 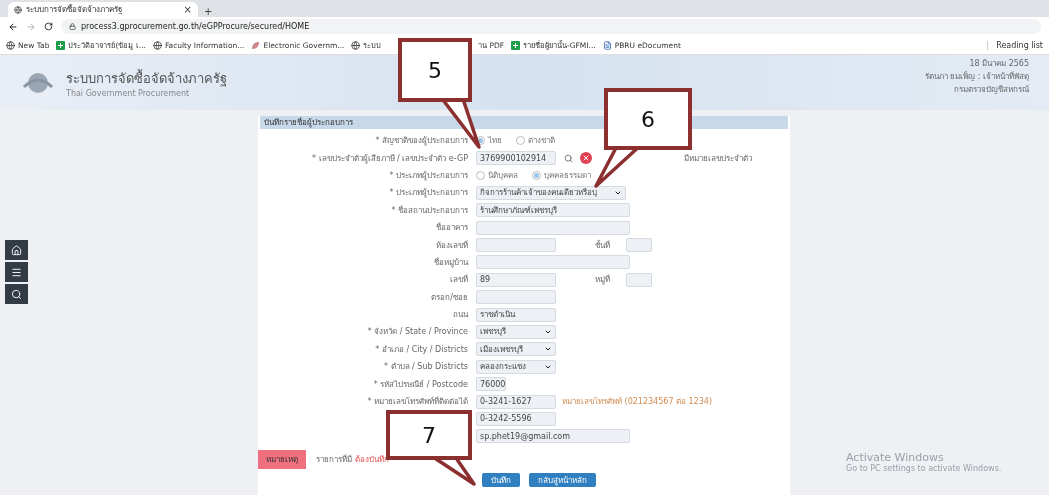 What do you see at coordinates (352, 459) in the screenshot?
I see `note-text: รายการที่มี ต้องบันทึก` at bounding box center [352, 459].